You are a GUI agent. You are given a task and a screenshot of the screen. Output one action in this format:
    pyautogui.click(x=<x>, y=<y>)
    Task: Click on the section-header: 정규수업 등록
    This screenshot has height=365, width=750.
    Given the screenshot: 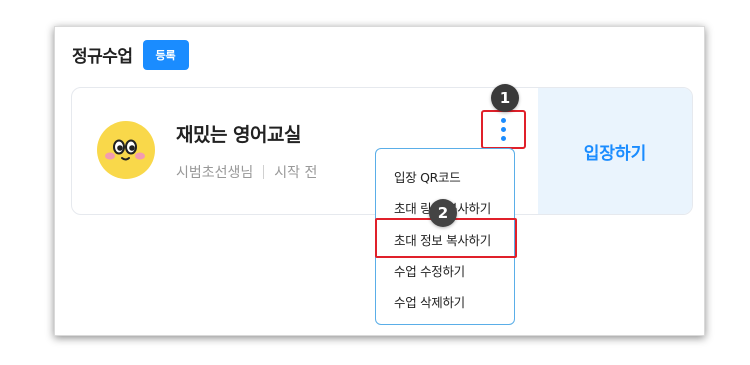 What is the action you would take?
    pyautogui.click(x=130, y=54)
    